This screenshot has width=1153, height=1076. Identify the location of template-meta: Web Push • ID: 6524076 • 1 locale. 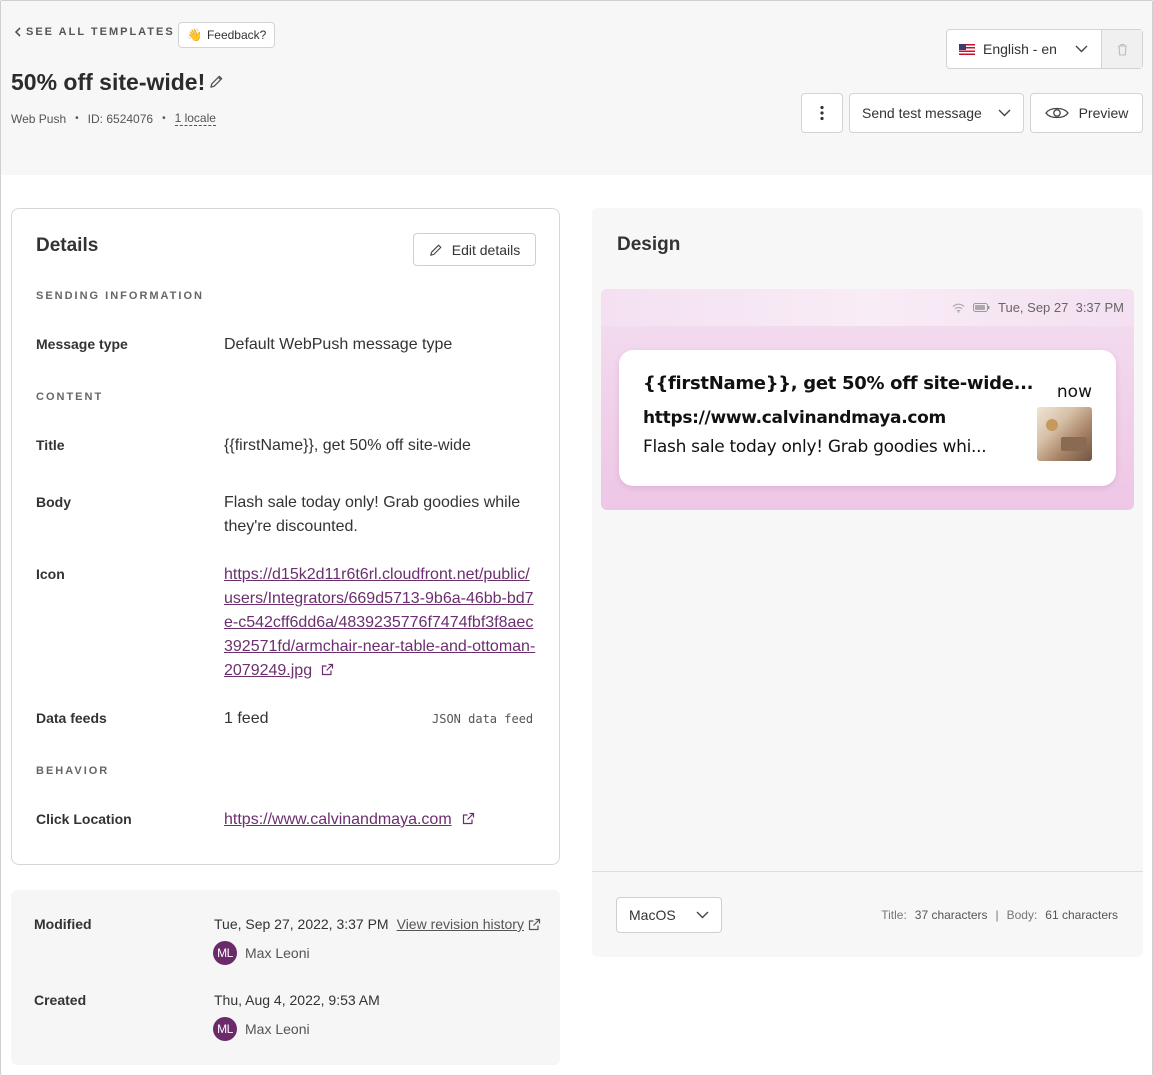
(113, 118).